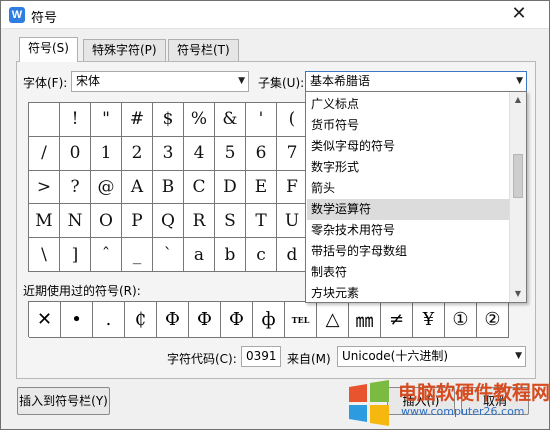 This screenshot has height=430, width=550. I want to click on symbol-cell: \, so click(44, 255).